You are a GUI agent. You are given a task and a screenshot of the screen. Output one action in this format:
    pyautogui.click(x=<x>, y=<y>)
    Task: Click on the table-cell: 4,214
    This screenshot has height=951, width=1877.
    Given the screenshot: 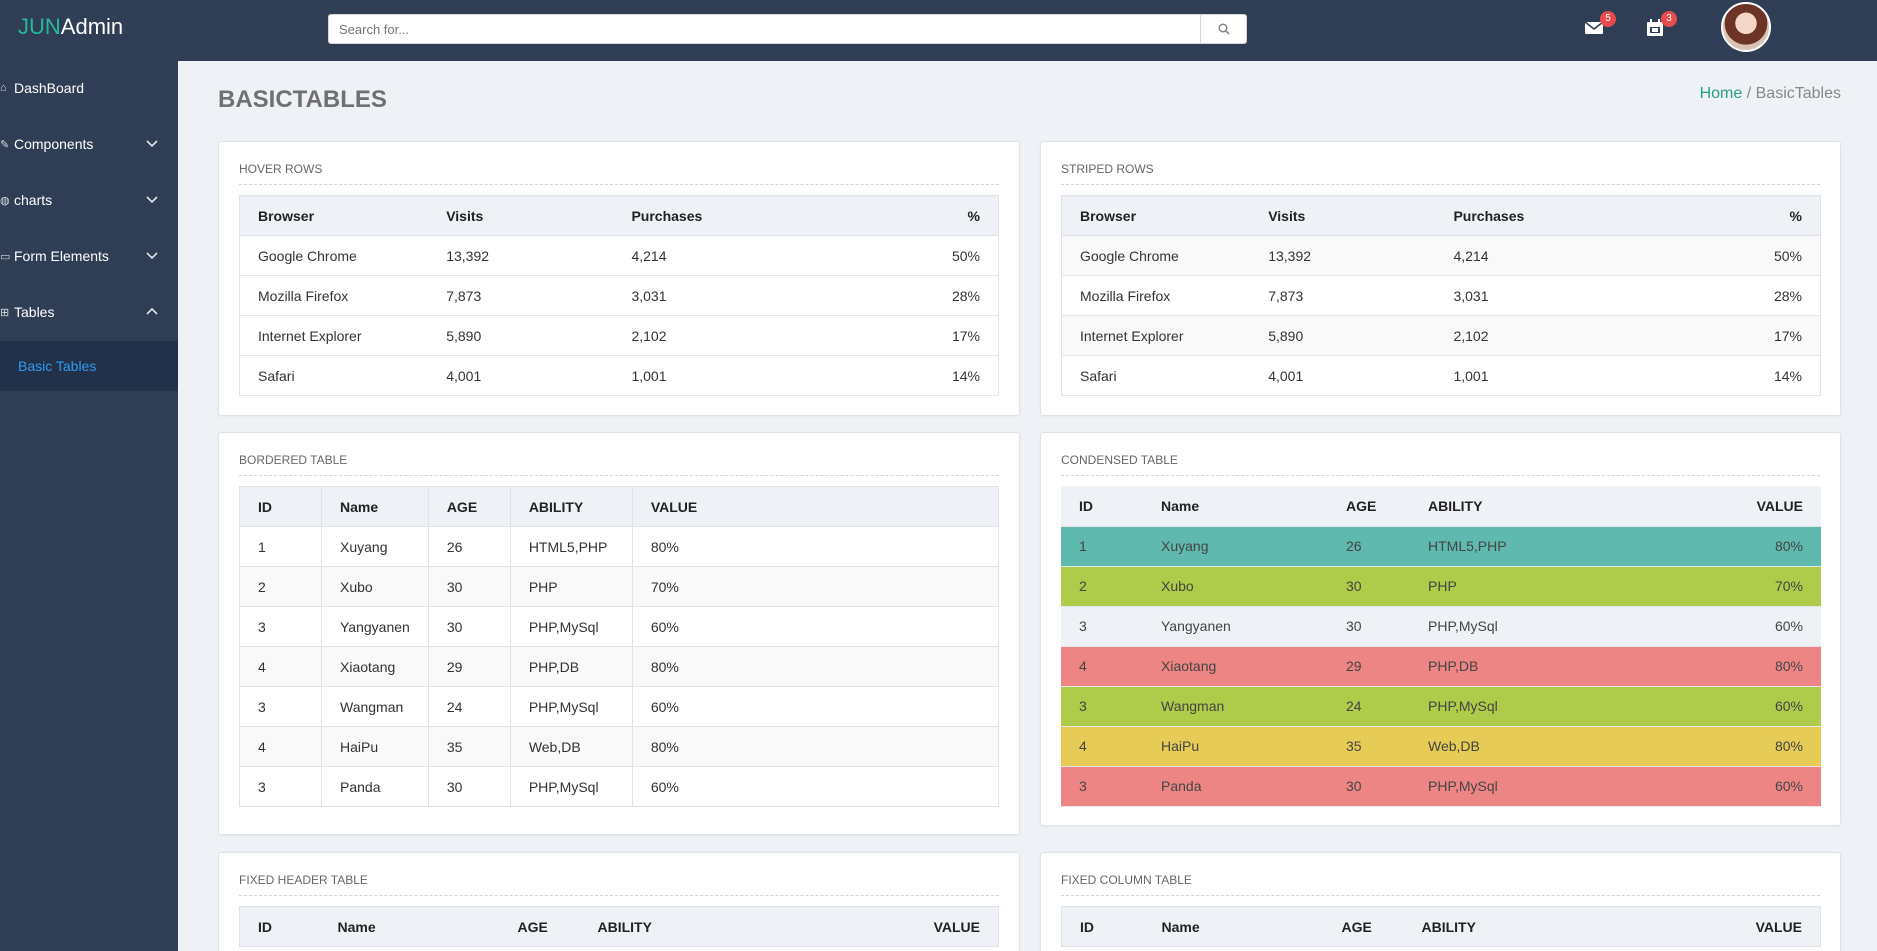 What is the action you would take?
    pyautogui.click(x=1595, y=255)
    